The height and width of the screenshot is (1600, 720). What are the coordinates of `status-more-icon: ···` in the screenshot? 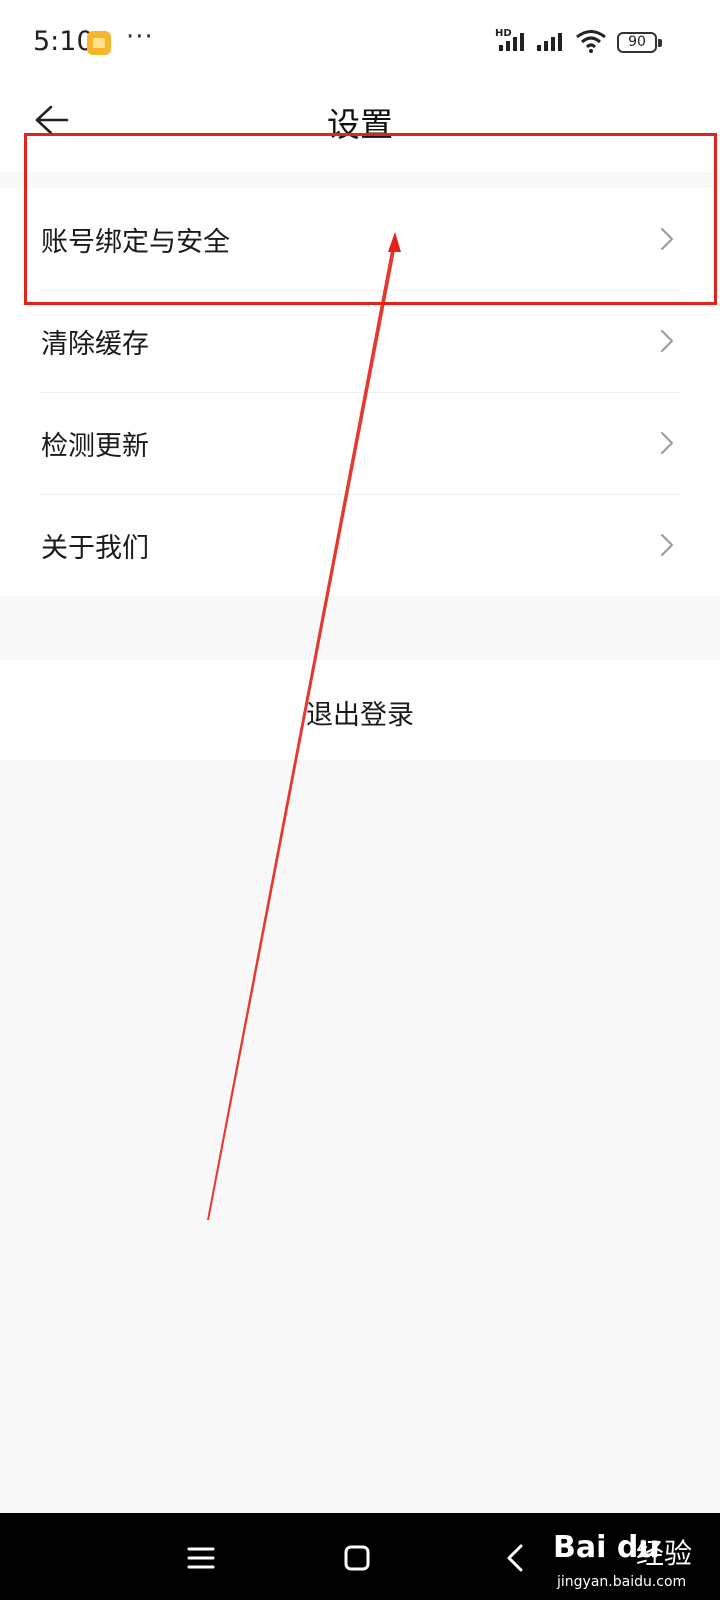 It's located at (140, 37).